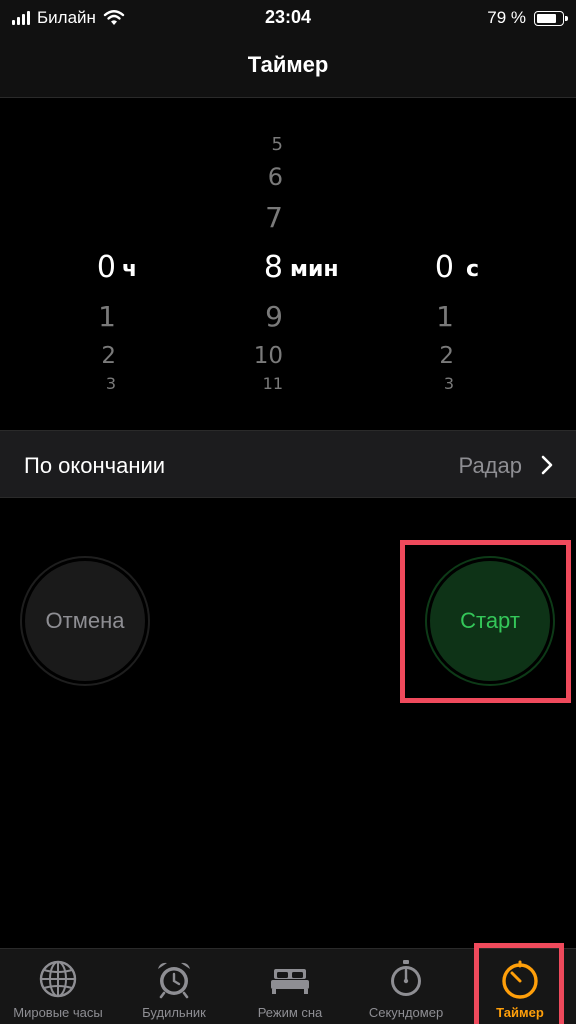  Describe the element at coordinates (288, 464) in the screenshot. I see `when-timer-ends-row: По окончании Радар` at that location.